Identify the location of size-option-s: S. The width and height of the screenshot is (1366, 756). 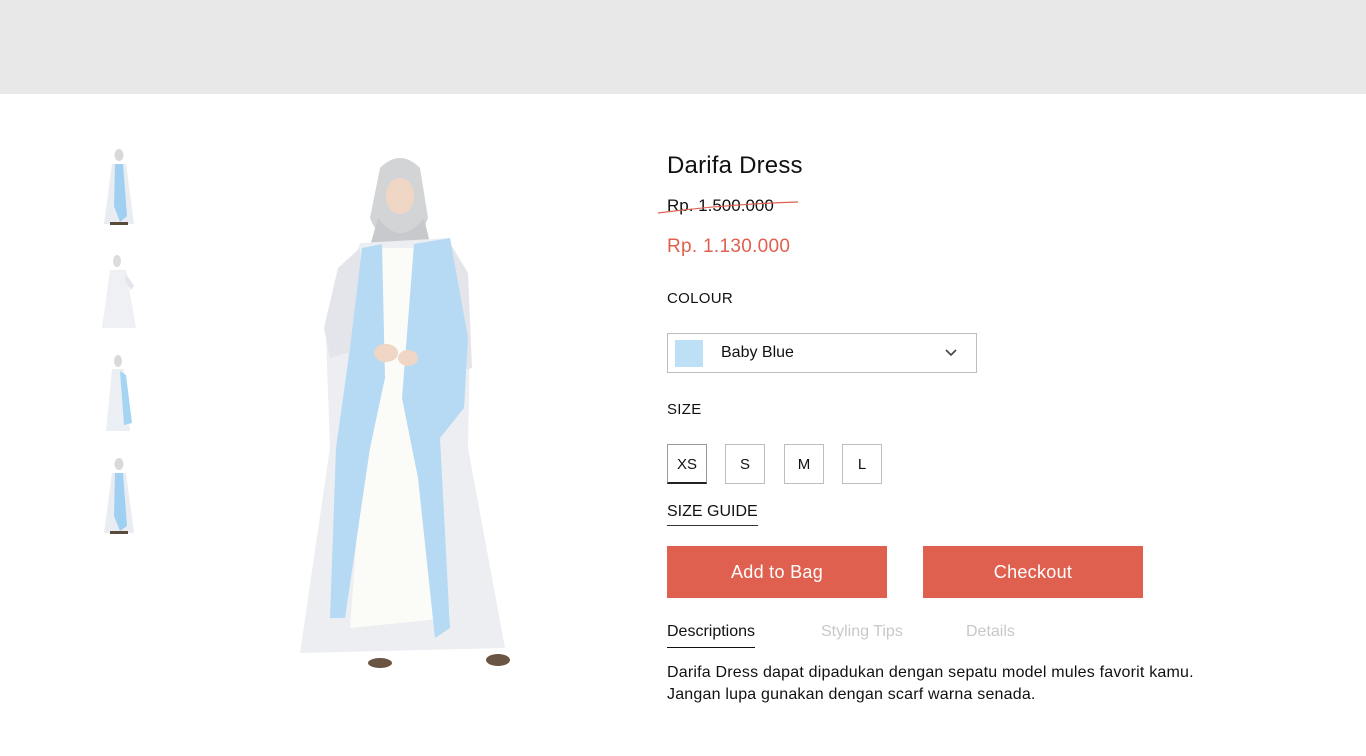
(745, 464).